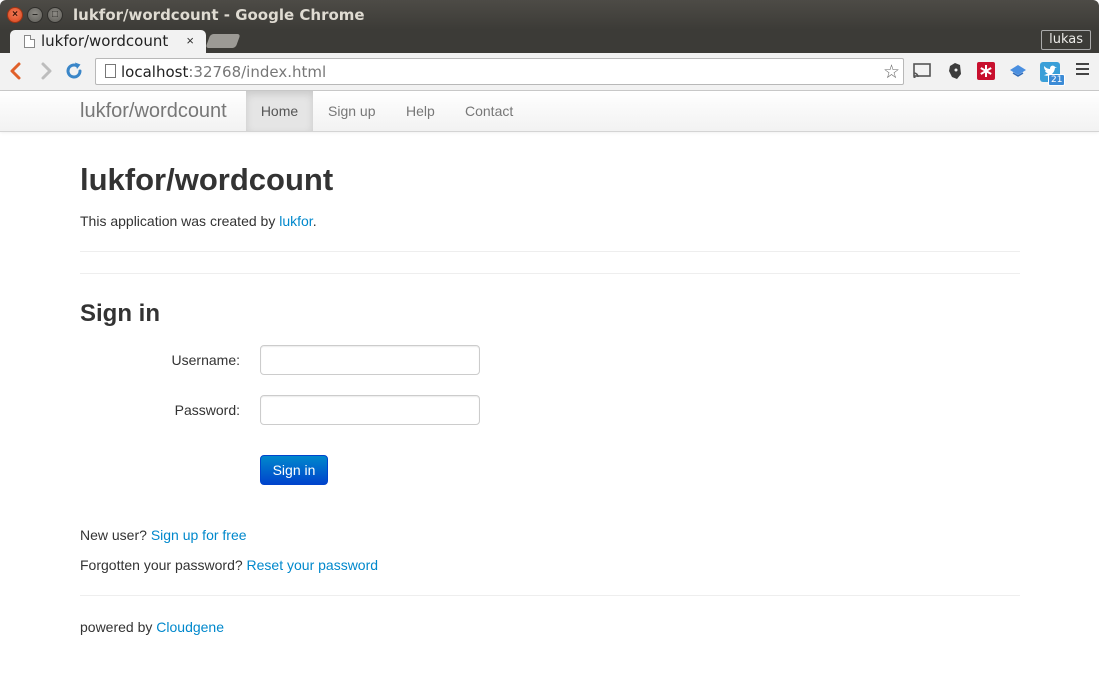 The width and height of the screenshot is (1099, 687). I want to click on bookmark-star-icon: ☆, so click(891, 72).